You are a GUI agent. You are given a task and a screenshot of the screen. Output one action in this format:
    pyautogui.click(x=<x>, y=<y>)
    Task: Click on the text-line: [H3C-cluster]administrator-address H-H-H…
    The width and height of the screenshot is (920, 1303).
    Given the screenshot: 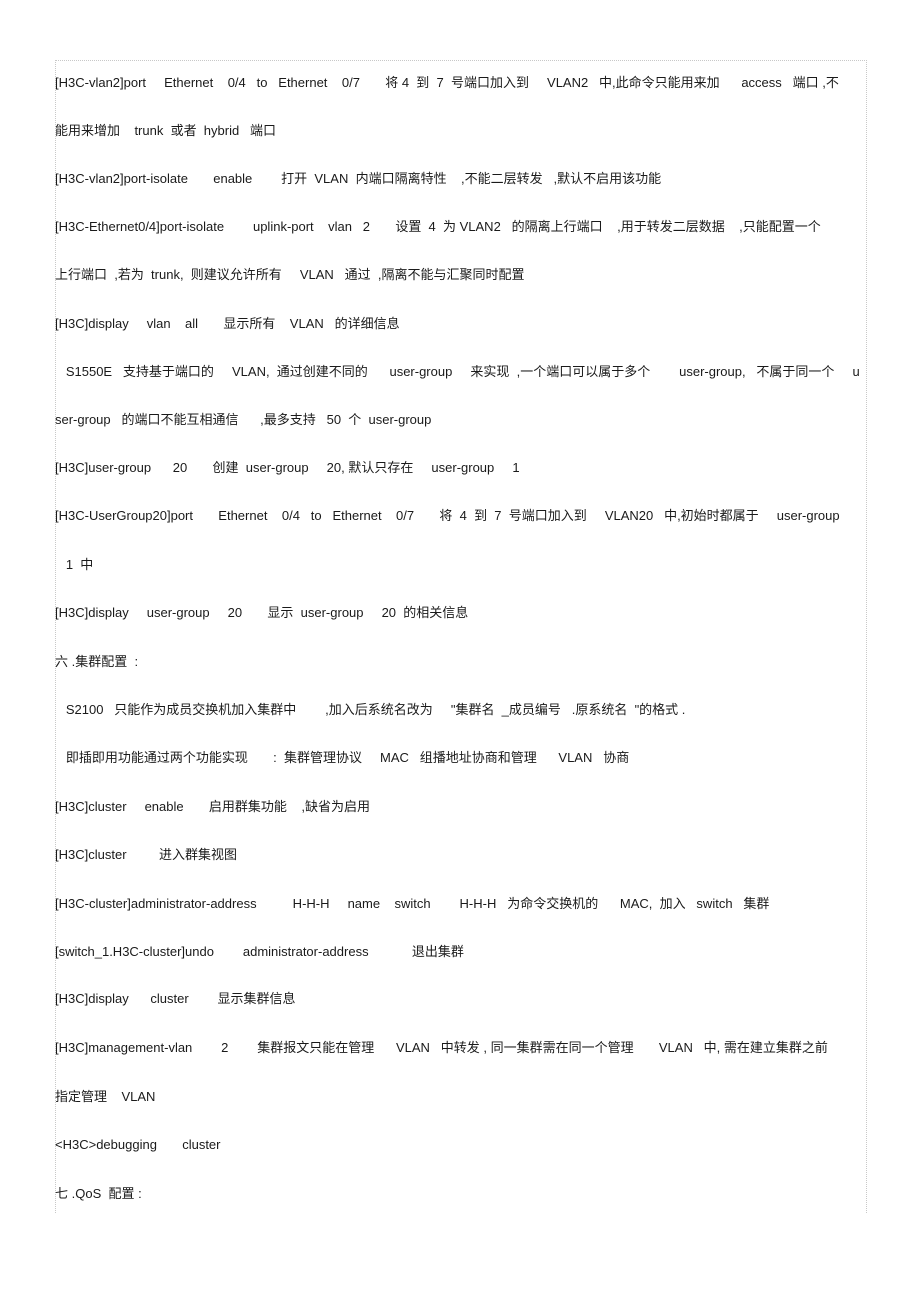 What is the action you would take?
    pyautogui.click(x=412, y=903)
    